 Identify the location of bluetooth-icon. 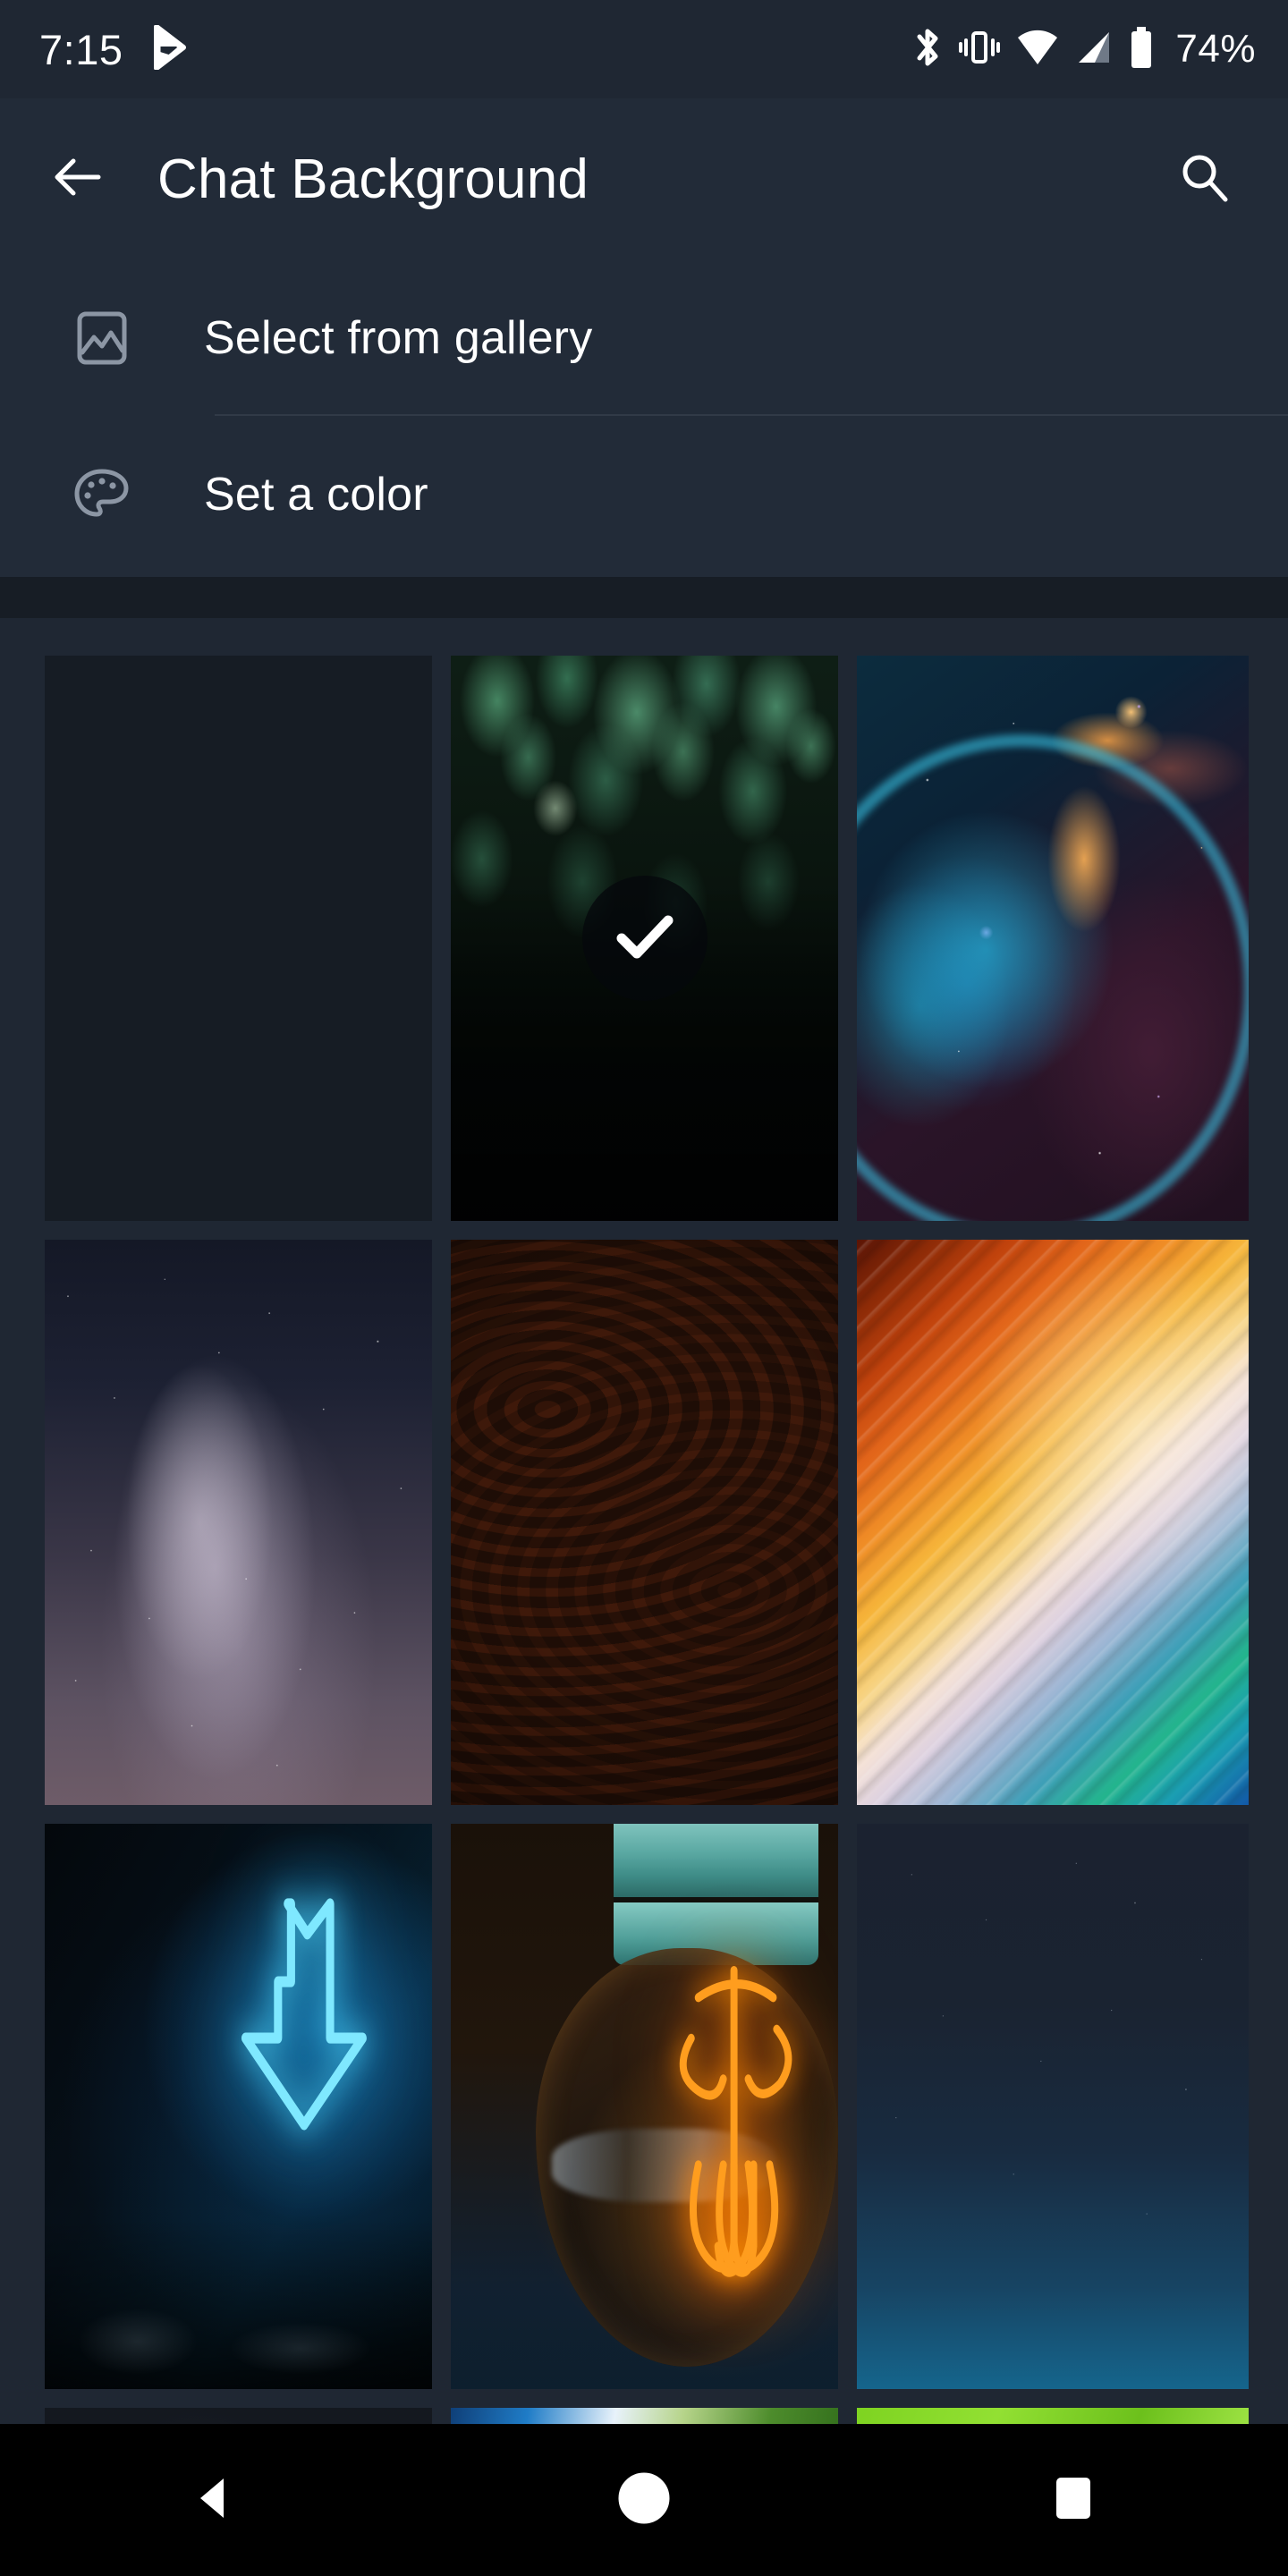
(927, 49).